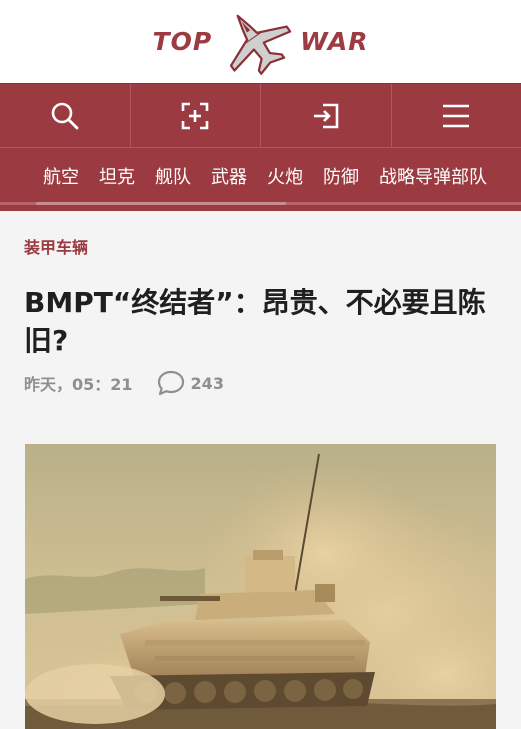 This screenshot has height=729, width=521. What do you see at coordinates (285, 178) in the screenshot?
I see `nav-item-artillery: 火炮` at bounding box center [285, 178].